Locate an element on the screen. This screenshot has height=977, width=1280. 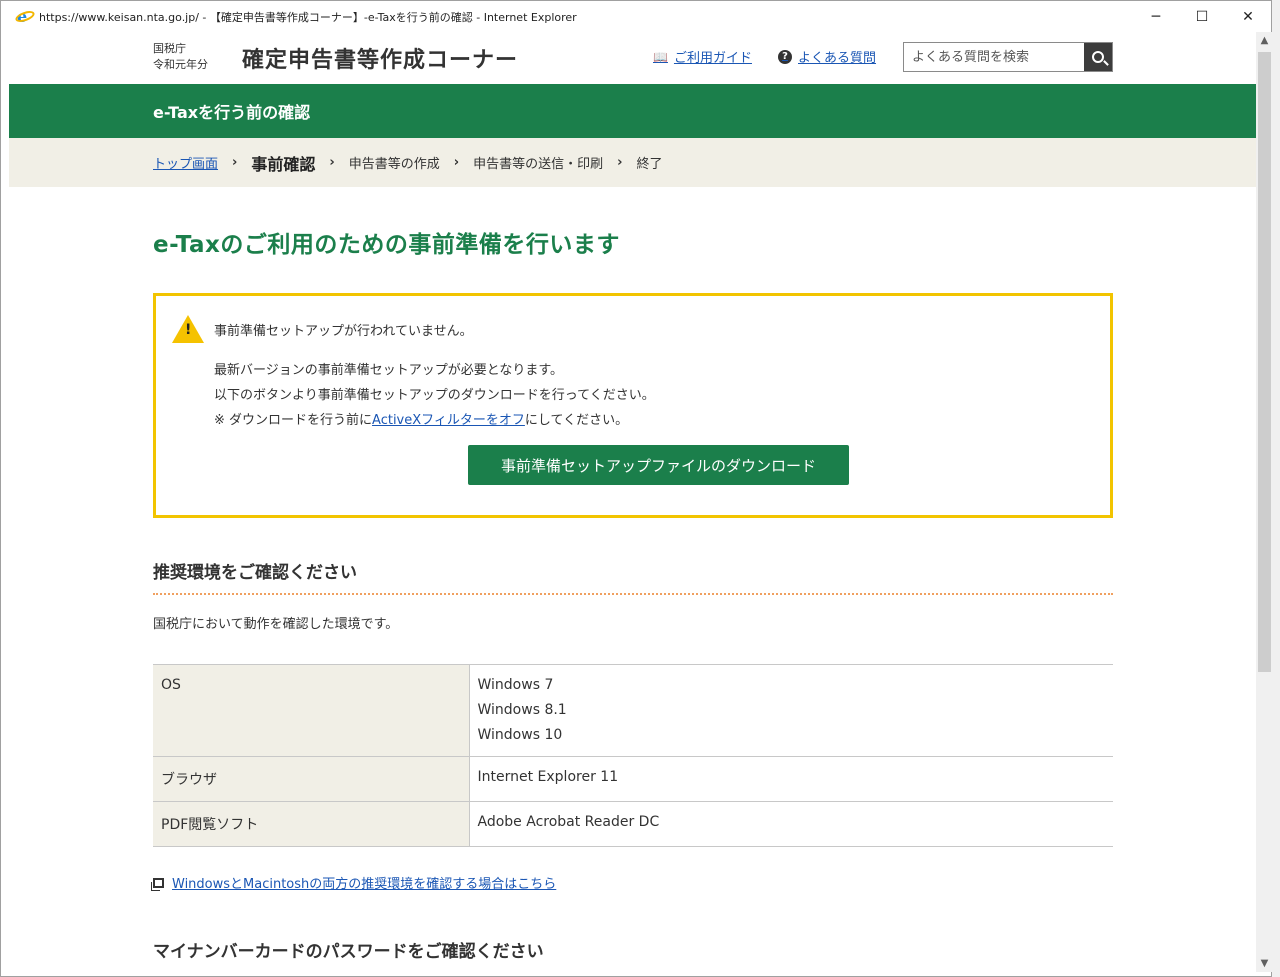
warning-line-3: ※ ダウンロードを行う前にActiveXフィルターをオフにしてください。 is located at coordinates (434, 420).